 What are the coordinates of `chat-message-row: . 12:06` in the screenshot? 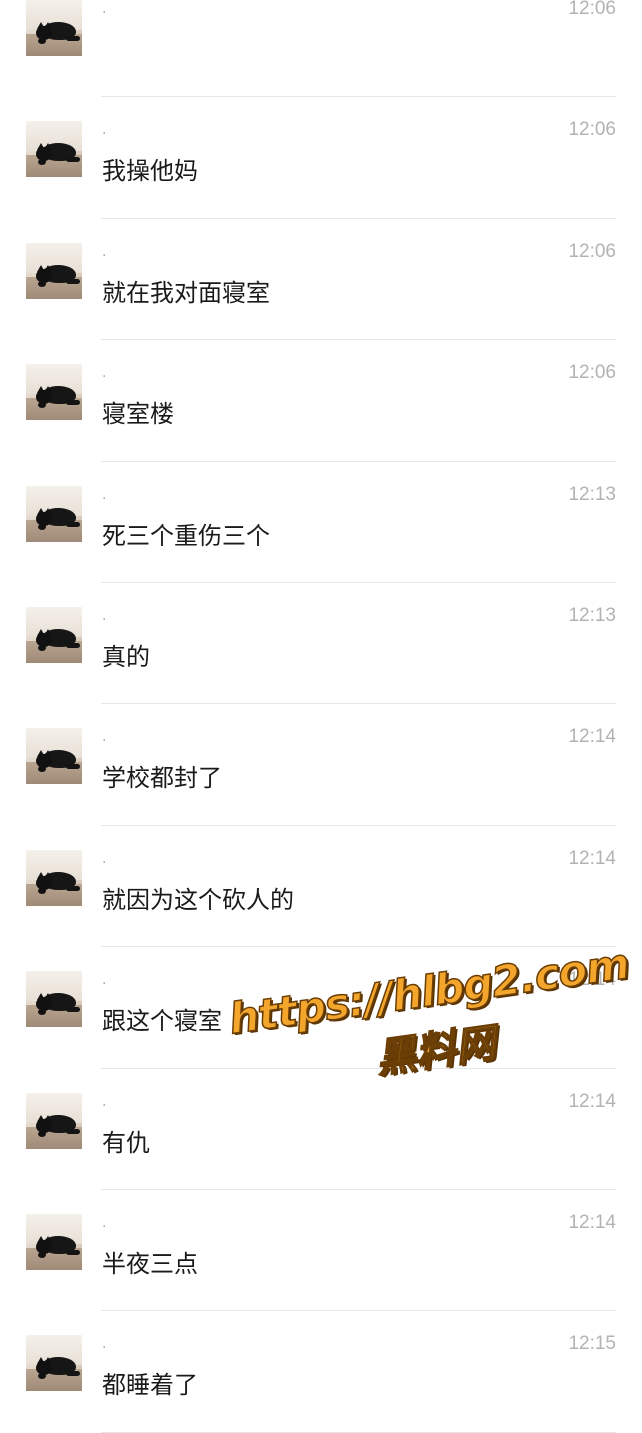 It's located at (321, 49).